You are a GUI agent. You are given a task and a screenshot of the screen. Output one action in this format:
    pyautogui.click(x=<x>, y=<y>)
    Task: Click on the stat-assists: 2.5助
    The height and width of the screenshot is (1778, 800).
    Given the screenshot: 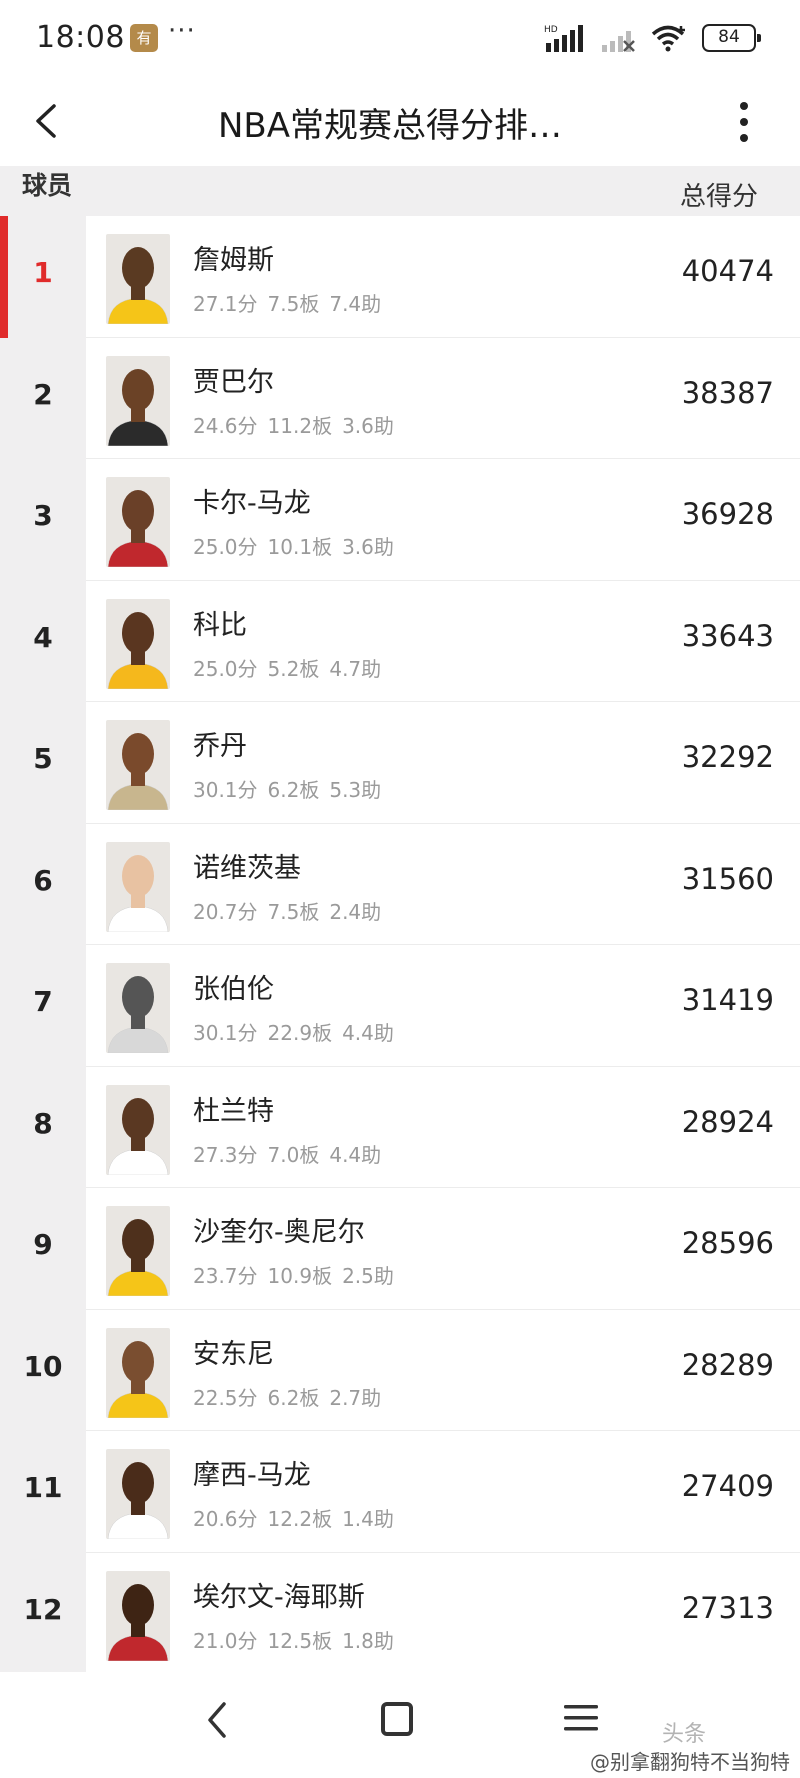 What is the action you would take?
    pyautogui.click(x=368, y=1276)
    